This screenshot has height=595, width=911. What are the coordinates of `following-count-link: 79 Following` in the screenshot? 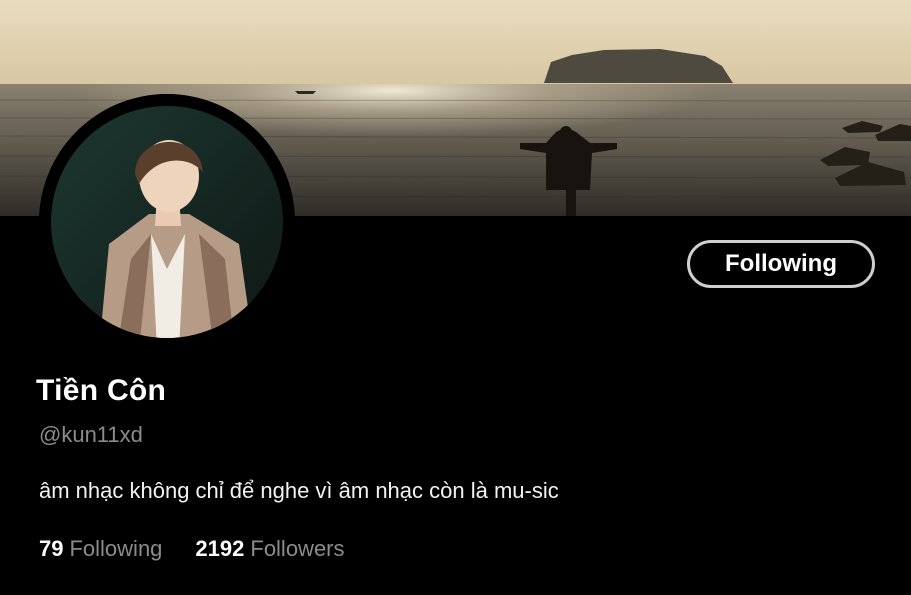 It's located at (100, 549).